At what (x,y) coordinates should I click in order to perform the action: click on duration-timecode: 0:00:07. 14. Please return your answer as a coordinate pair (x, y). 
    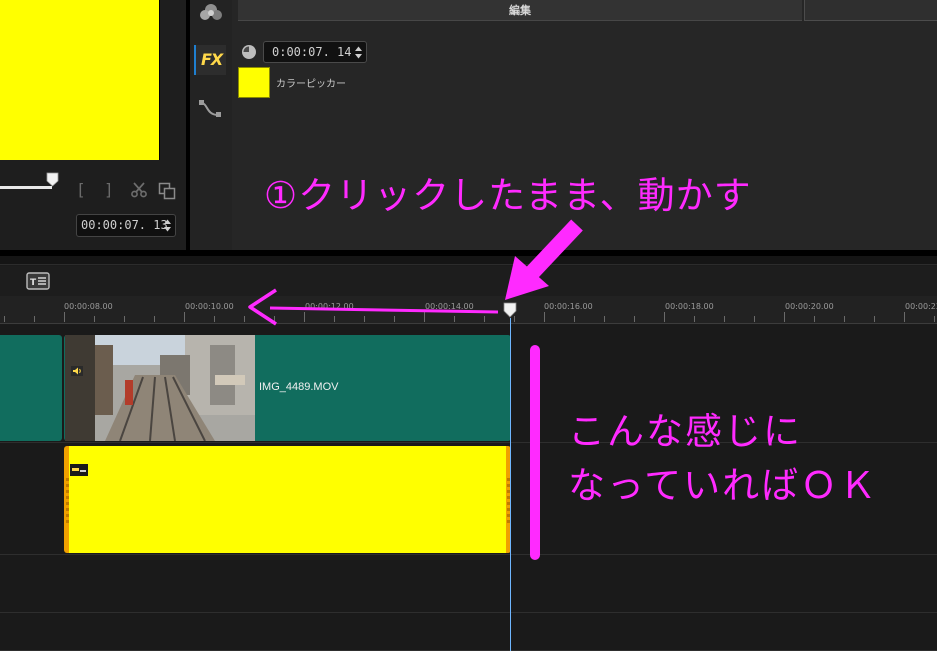
    Looking at the image, I should click on (315, 52).